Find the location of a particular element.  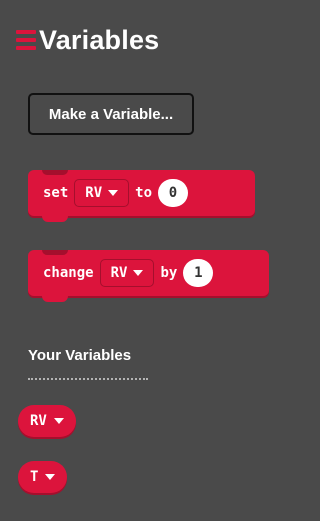

variable-name: RV is located at coordinates (38, 421).